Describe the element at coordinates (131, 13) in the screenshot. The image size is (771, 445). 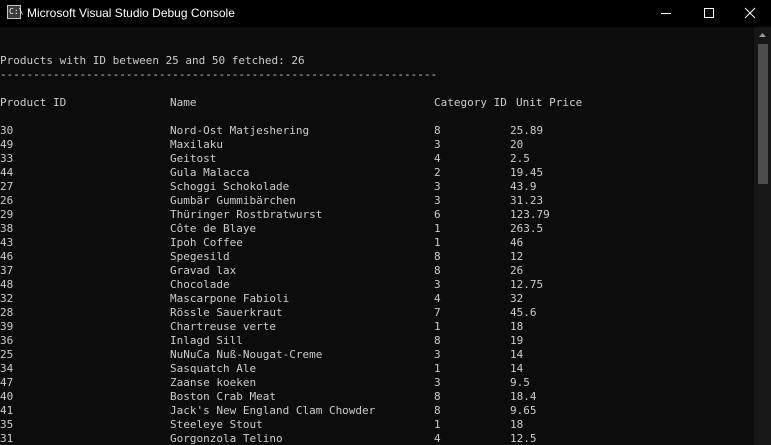
I see `window-title: Microsoft Visual Studio Debug Console` at that location.